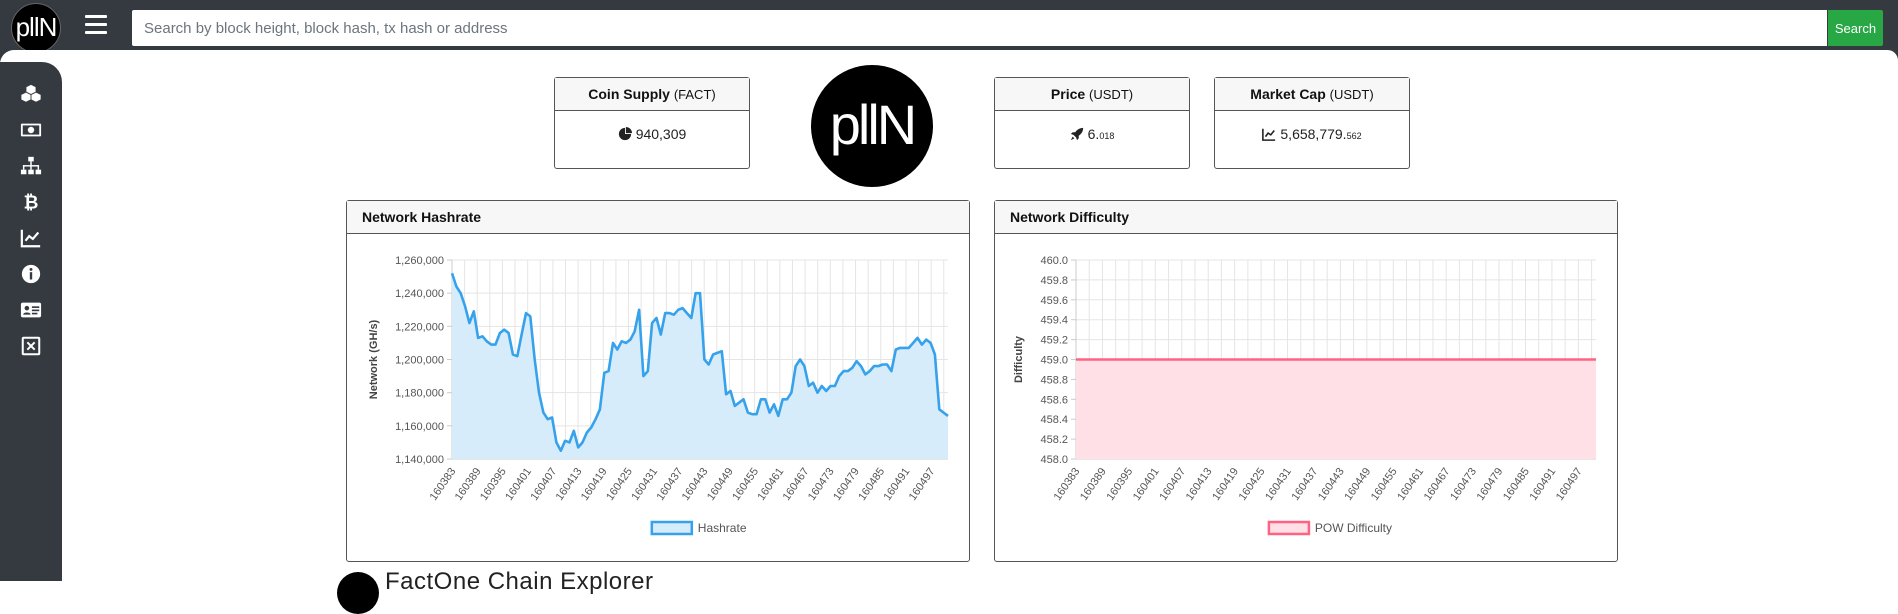 The width and height of the screenshot is (1898, 614). What do you see at coordinates (358, 593) in the screenshot?
I see `footer-logo` at bounding box center [358, 593].